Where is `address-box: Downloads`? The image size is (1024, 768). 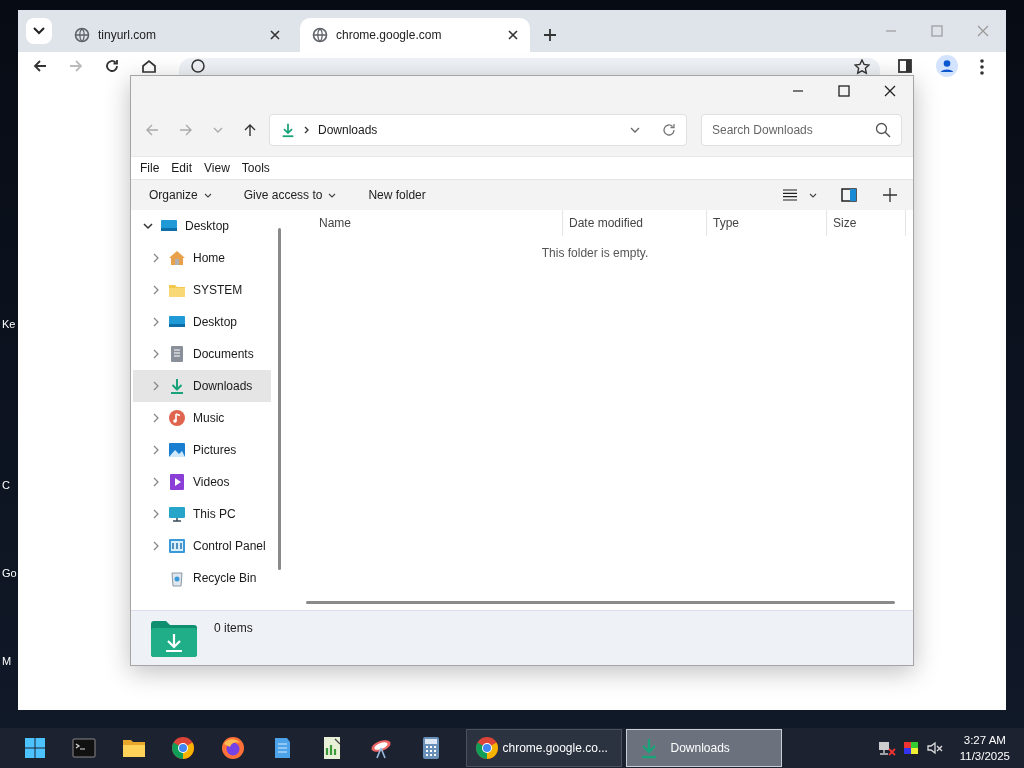 address-box: Downloads is located at coordinates (478, 130).